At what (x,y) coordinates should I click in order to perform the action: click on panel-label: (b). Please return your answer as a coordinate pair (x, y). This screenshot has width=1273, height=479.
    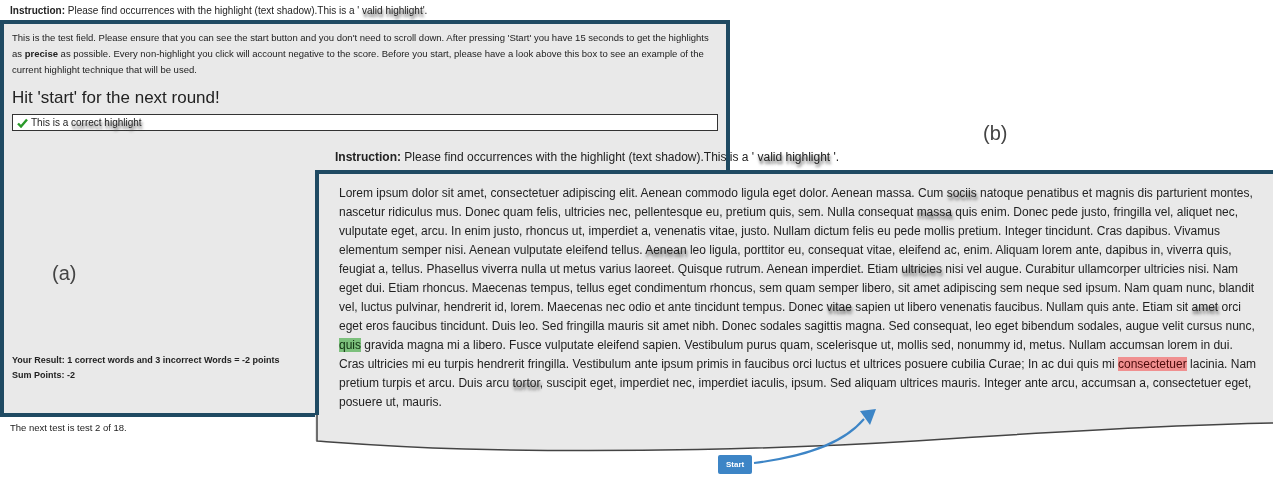
    Looking at the image, I should click on (995, 133).